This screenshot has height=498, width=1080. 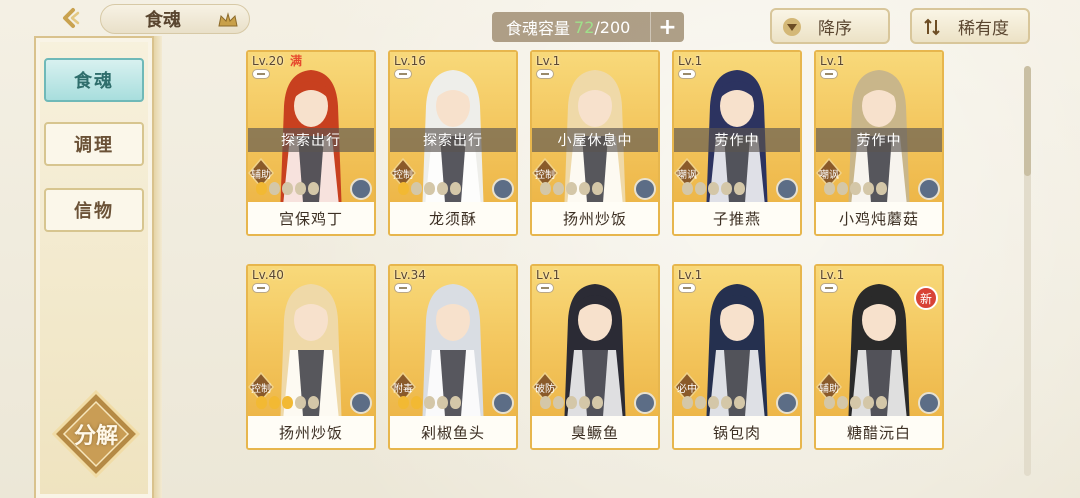 I want to click on food-soul-card: Lv.1 破防 臭鳜鱼, so click(x=595, y=357).